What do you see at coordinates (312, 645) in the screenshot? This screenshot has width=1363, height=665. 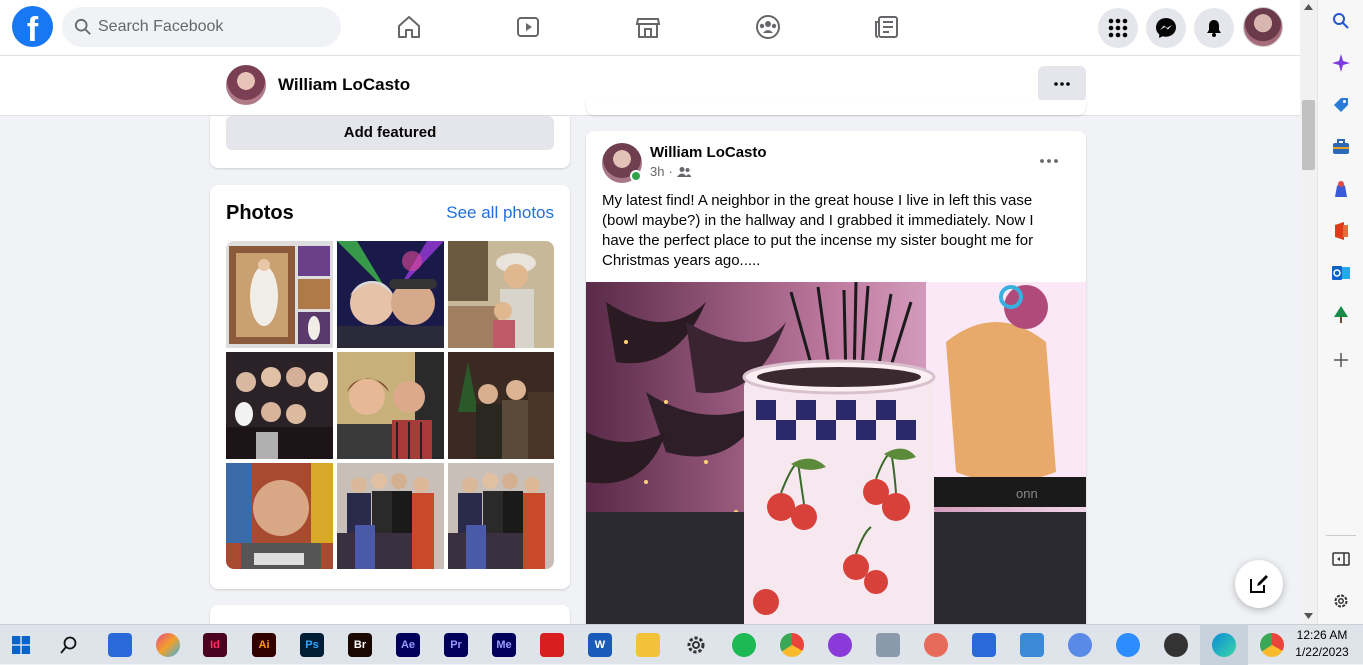 I see `photoshop-icon: Ps` at bounding box center [312, 645].